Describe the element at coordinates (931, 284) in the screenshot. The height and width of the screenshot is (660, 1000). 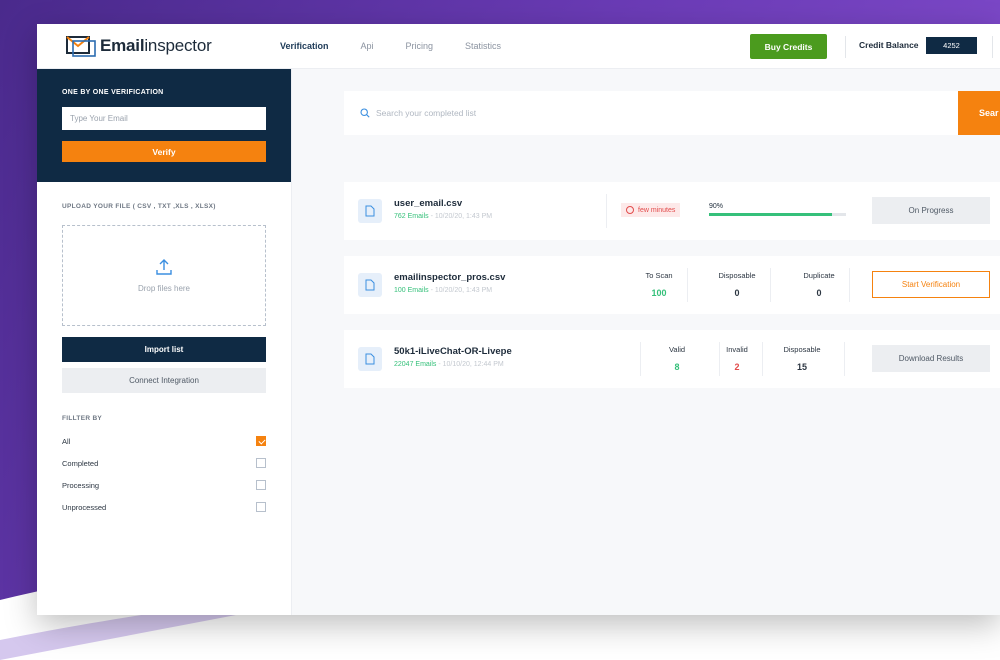
I see `start-verification-button: Start Verification` at that location.